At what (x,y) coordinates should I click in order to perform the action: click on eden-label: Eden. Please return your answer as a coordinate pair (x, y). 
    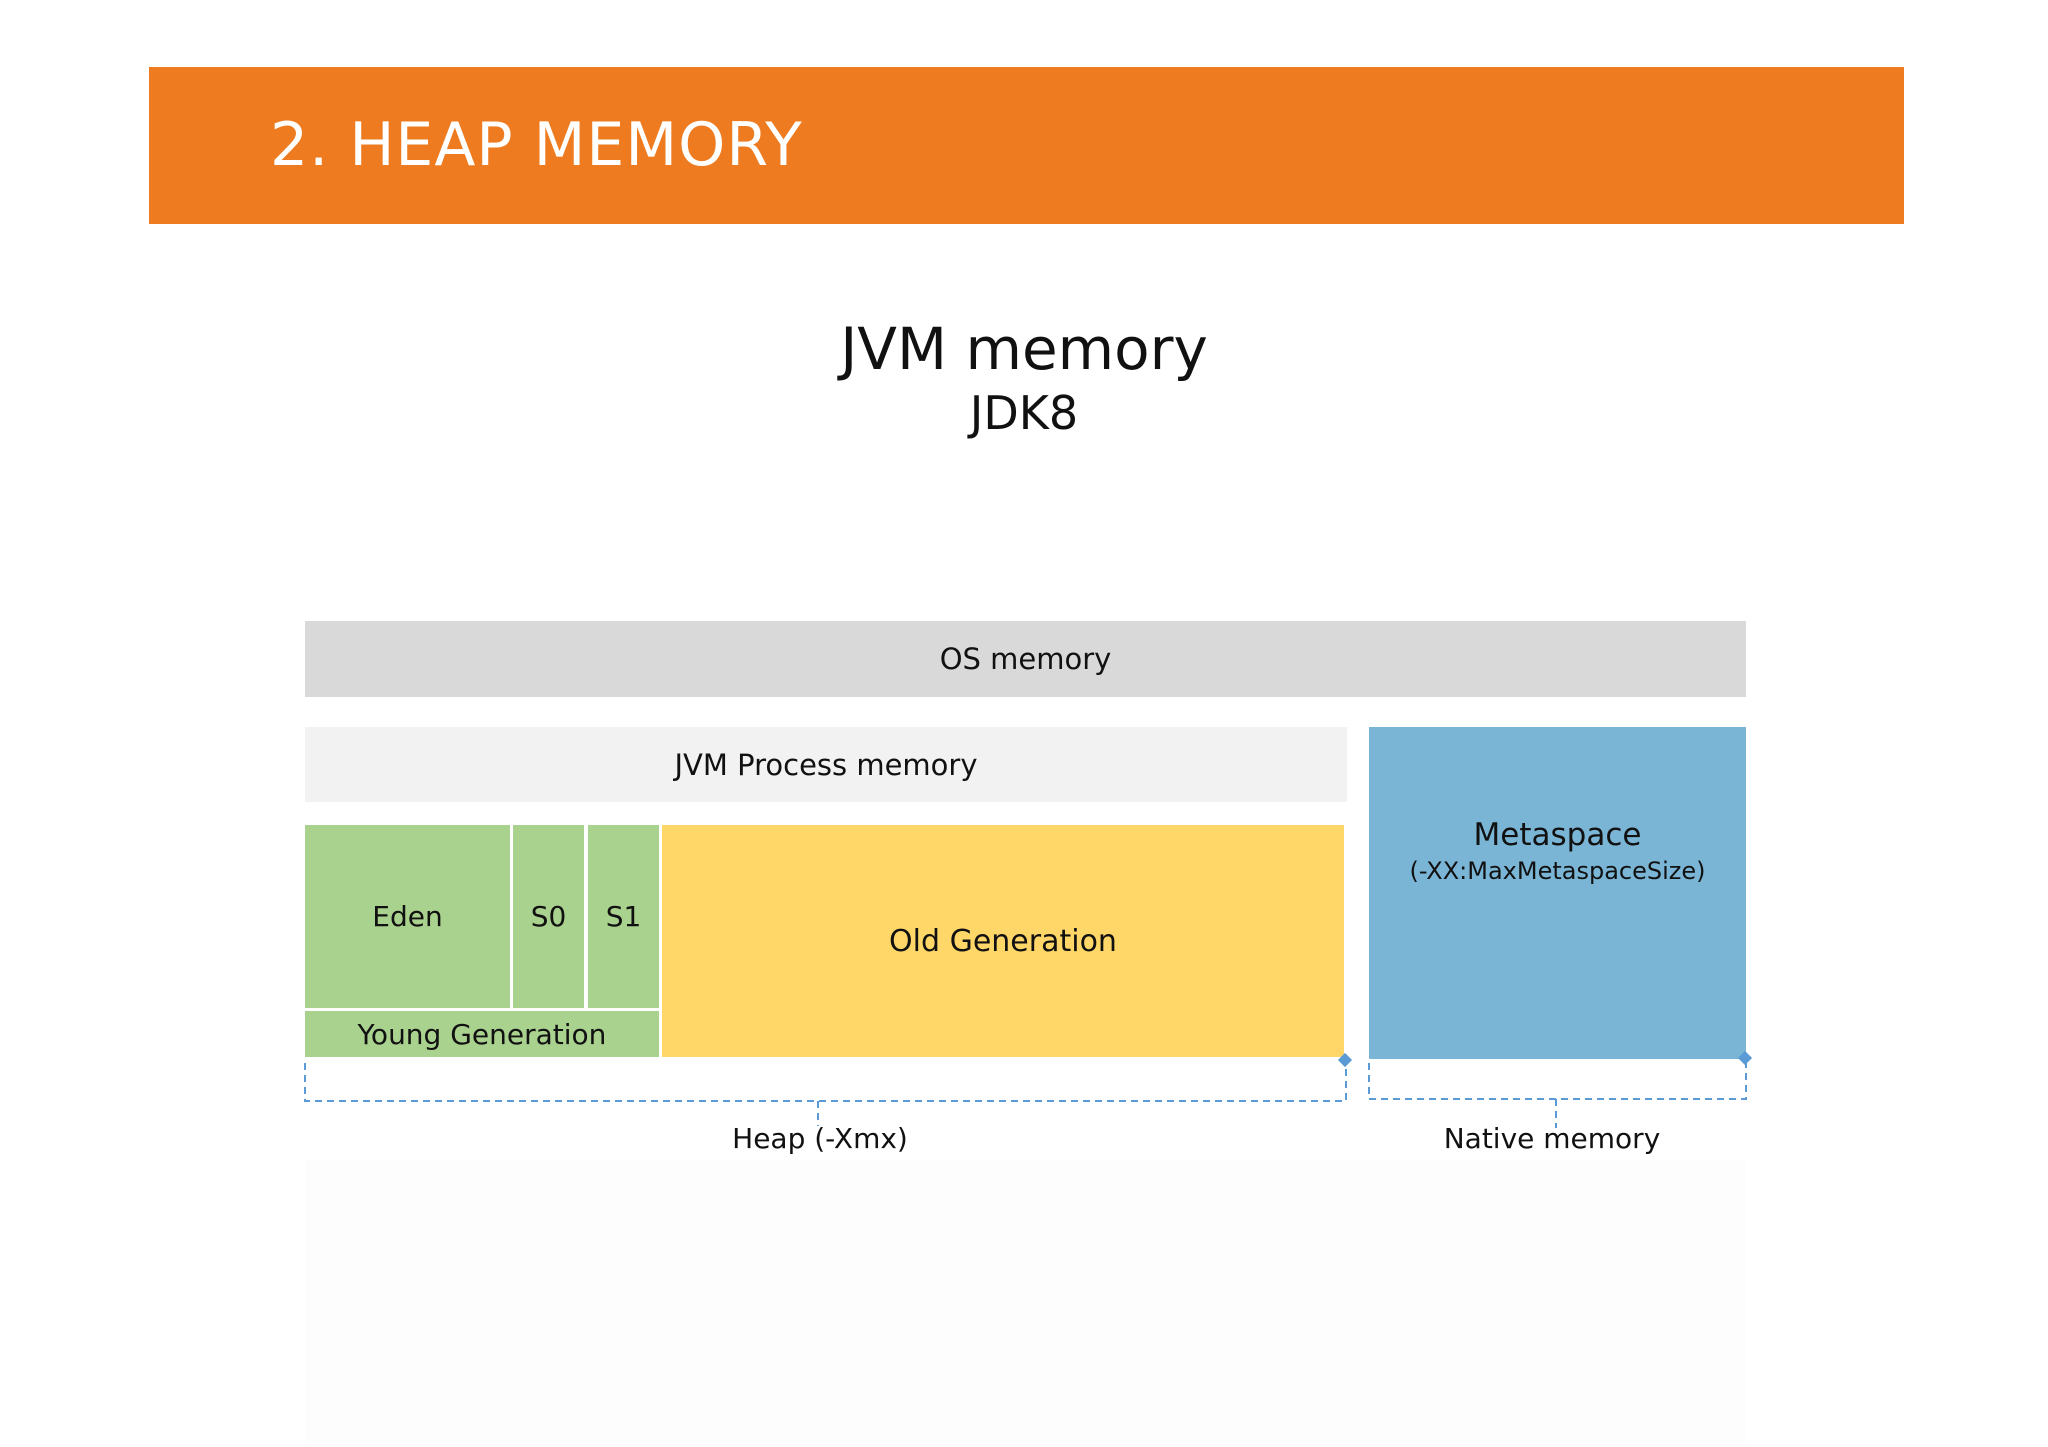
    Looking at the image, I should click on (407, 916).